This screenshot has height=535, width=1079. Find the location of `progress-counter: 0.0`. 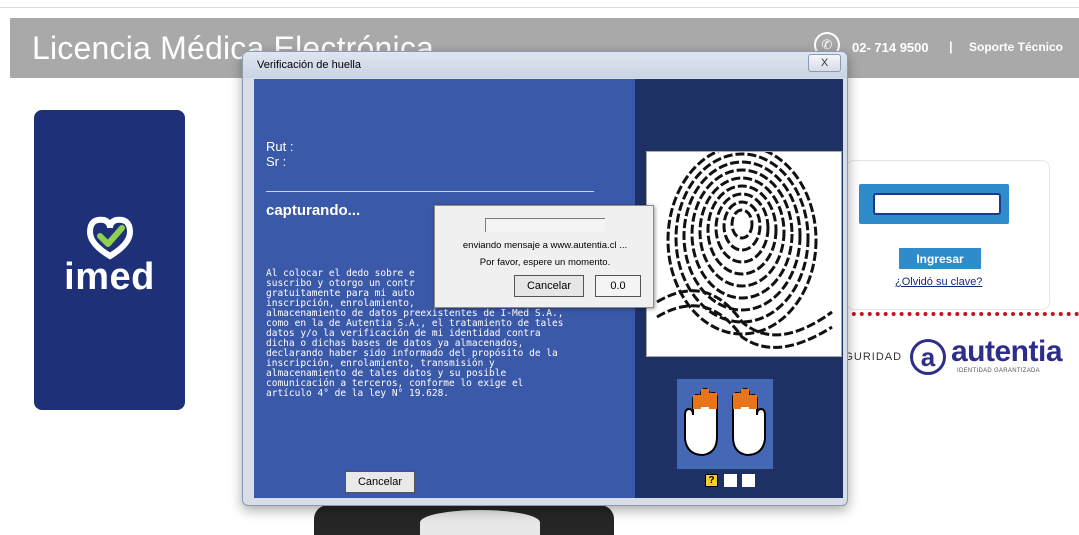

progress-counter: 0.0 is located at coordinates (618, 286).